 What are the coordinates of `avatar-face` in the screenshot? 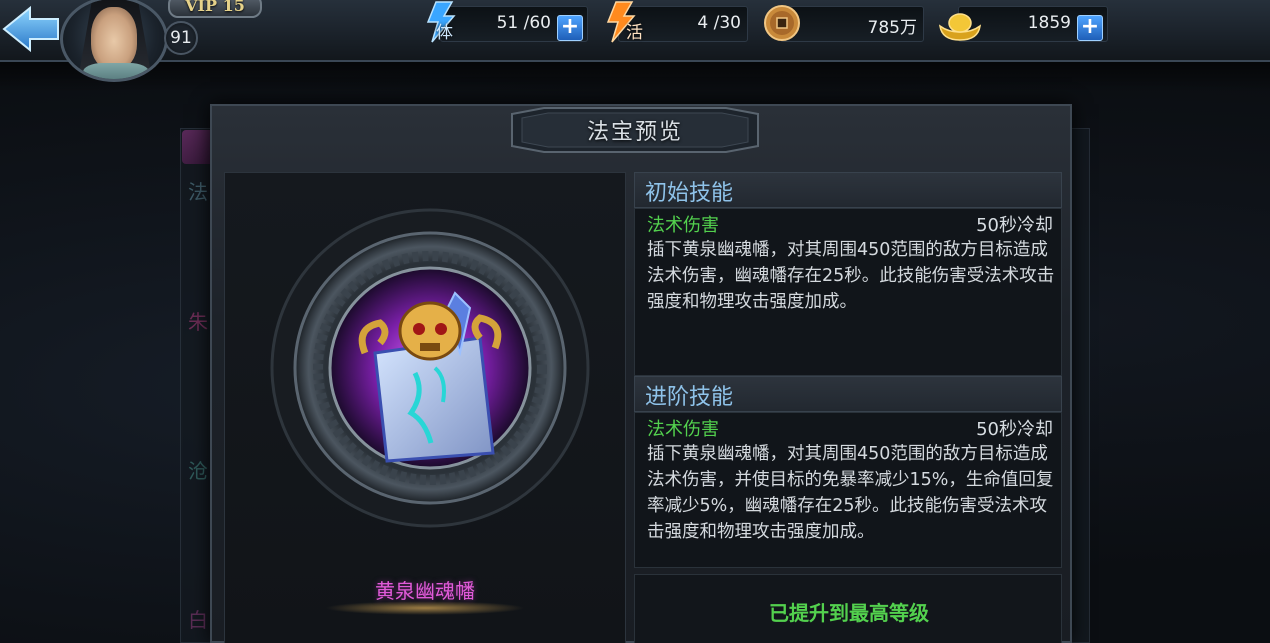 It's located at (114, 38).